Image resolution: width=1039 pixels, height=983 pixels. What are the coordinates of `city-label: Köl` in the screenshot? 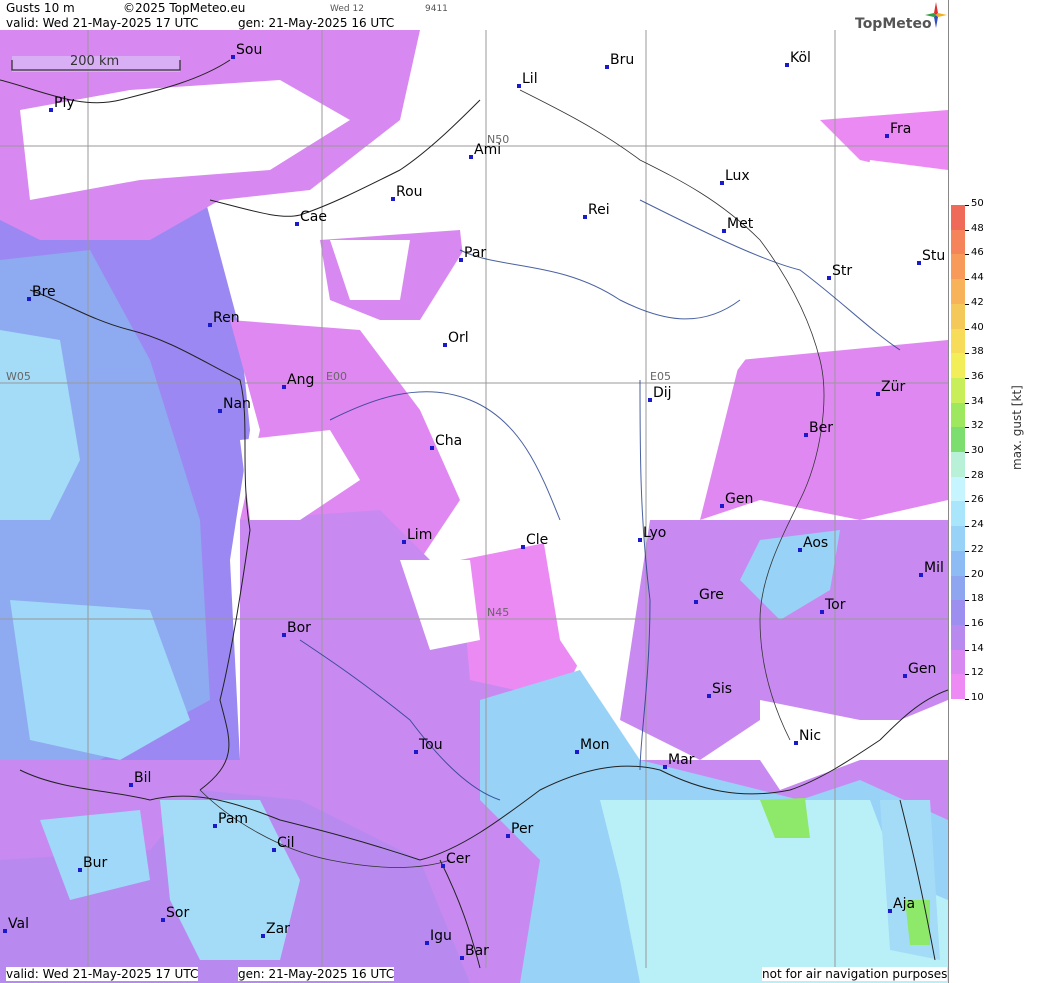 It's located at (800, 58).